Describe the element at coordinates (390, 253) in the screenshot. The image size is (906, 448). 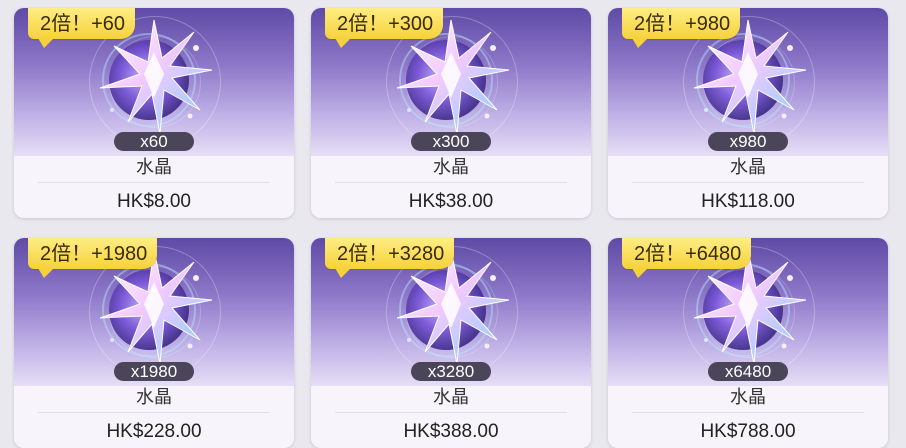
I see `bonus-badge: 2倍！+3280` at that location.